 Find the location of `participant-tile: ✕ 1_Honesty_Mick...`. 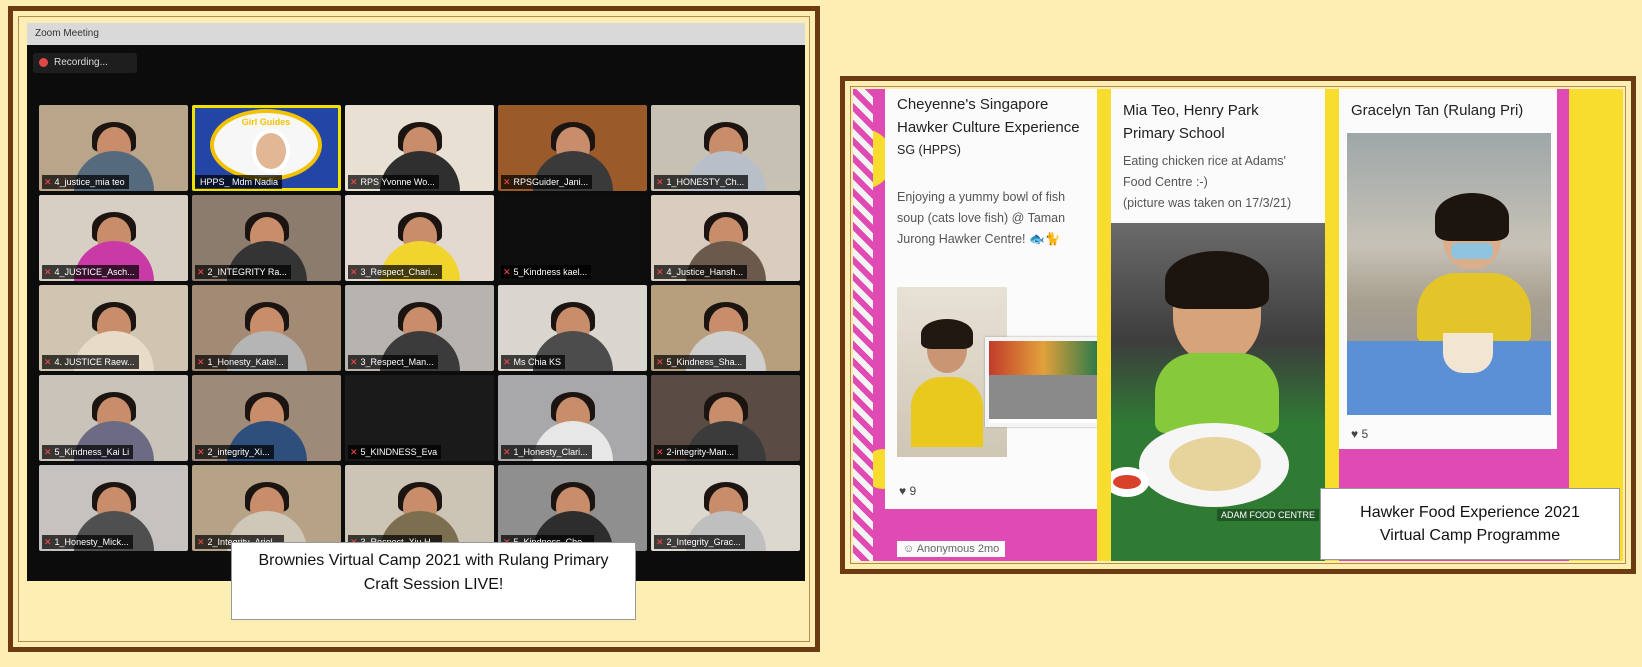

participant-tile: ✕ 1_Honesty_Mick... is located at coordinates (113, 508).